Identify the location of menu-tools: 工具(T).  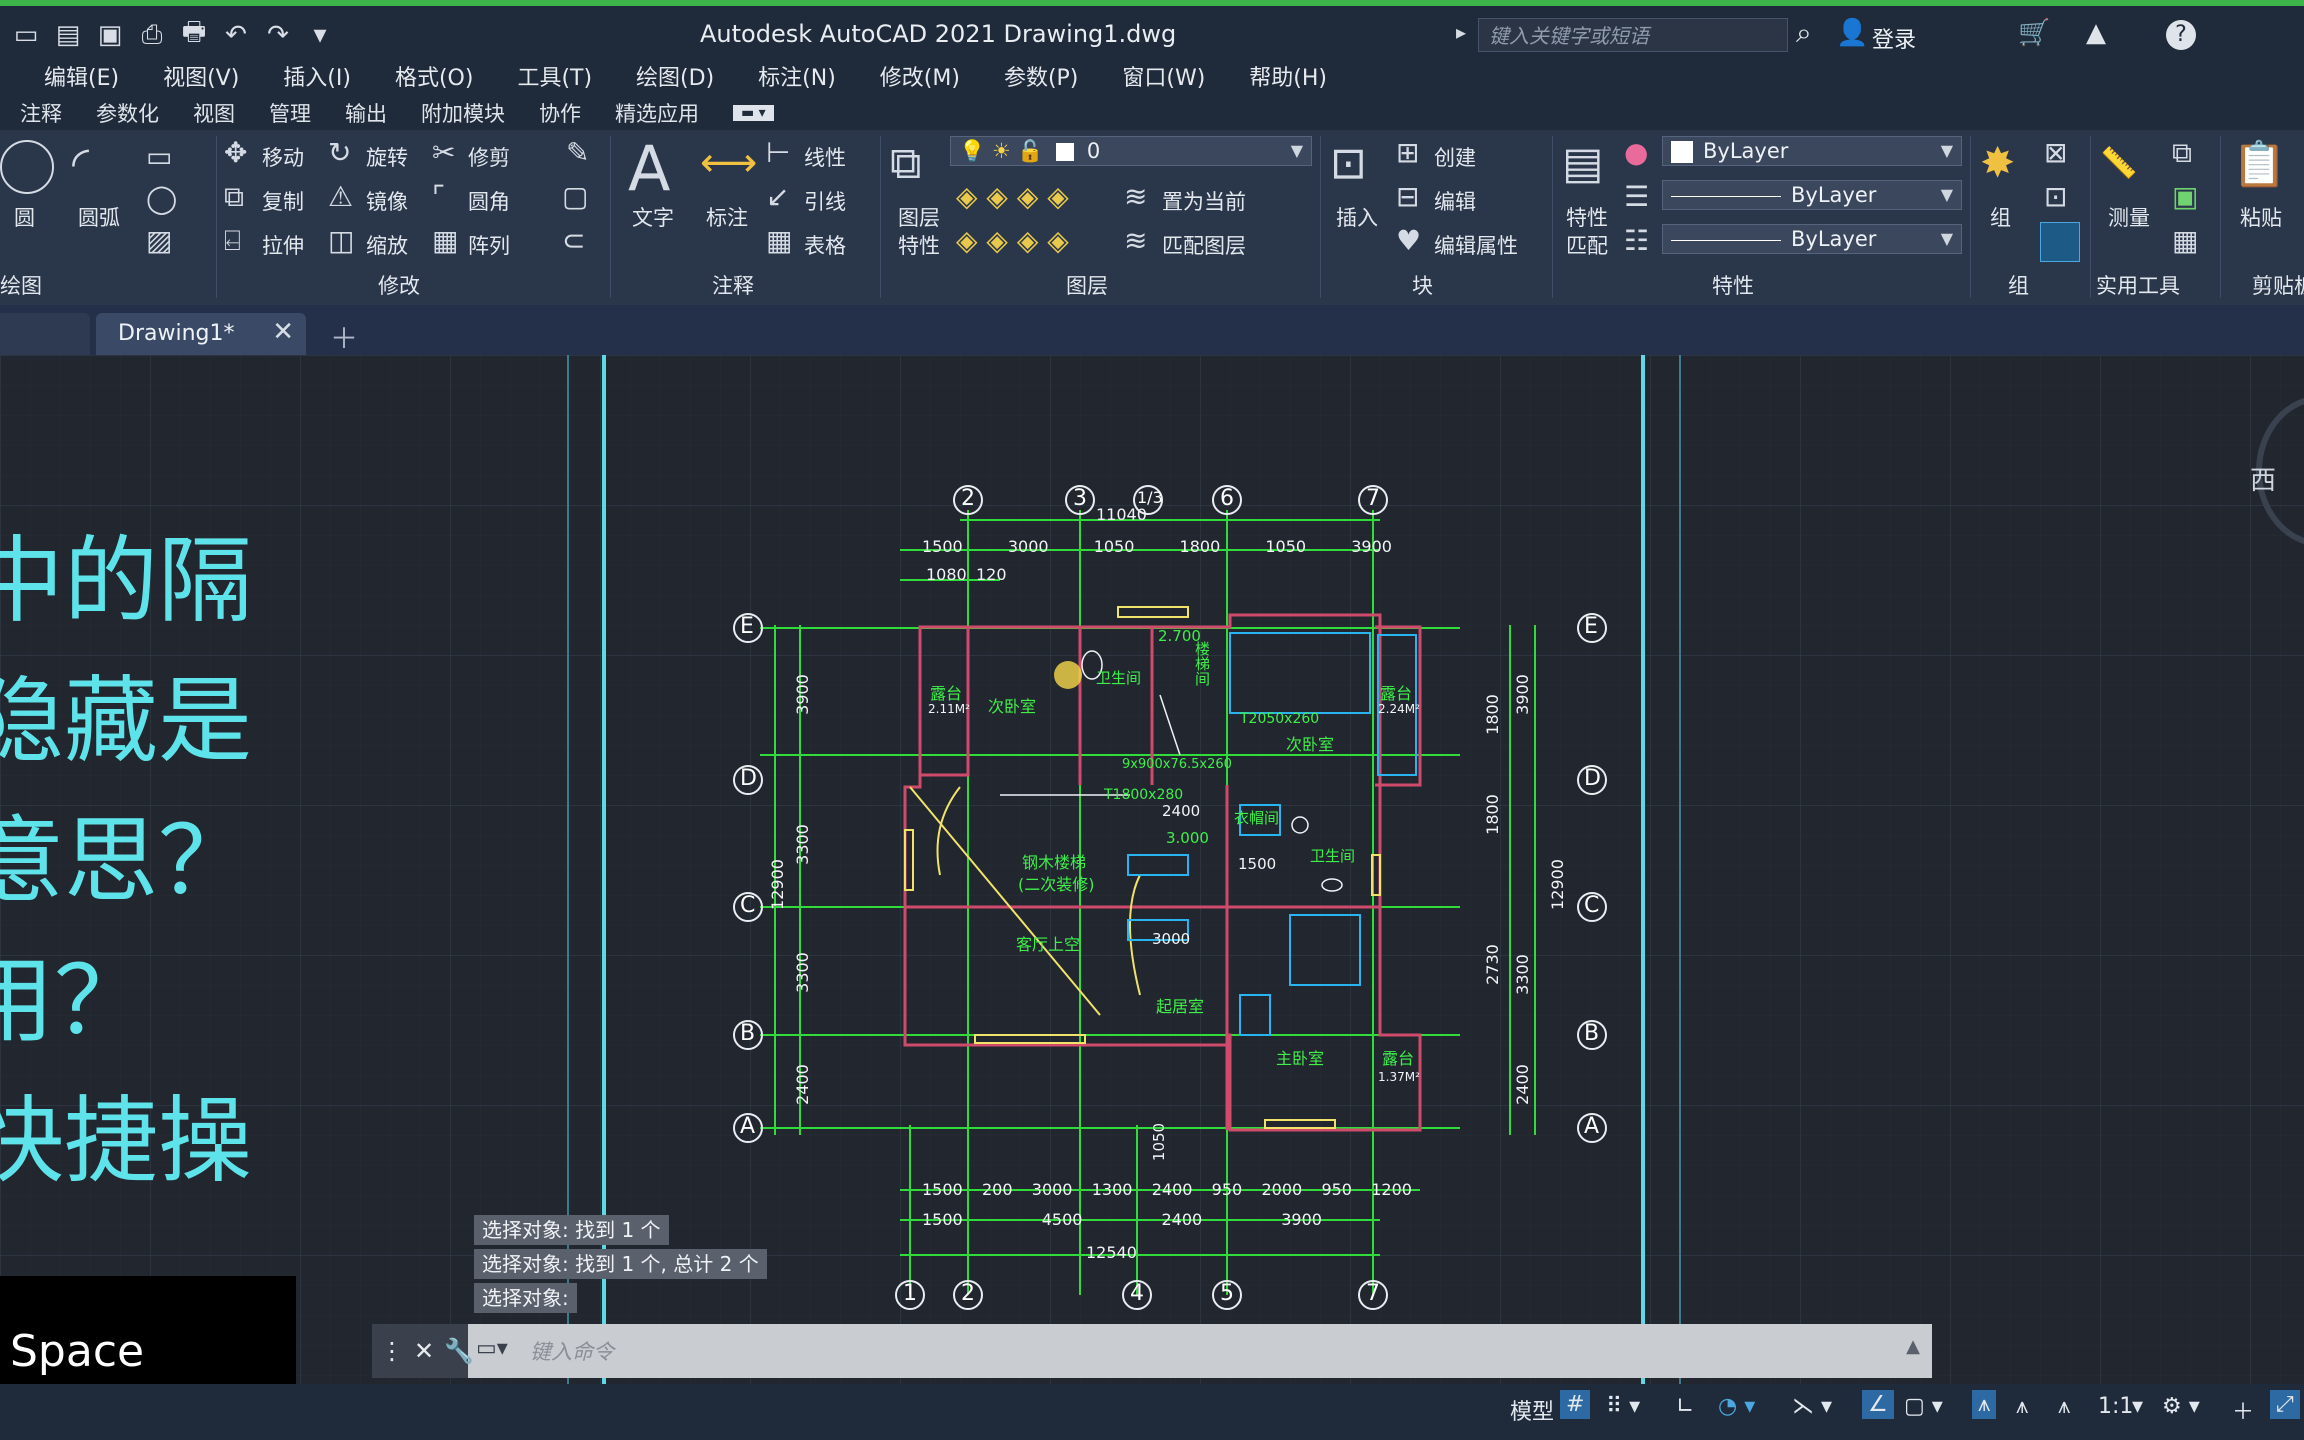
(554, 76).